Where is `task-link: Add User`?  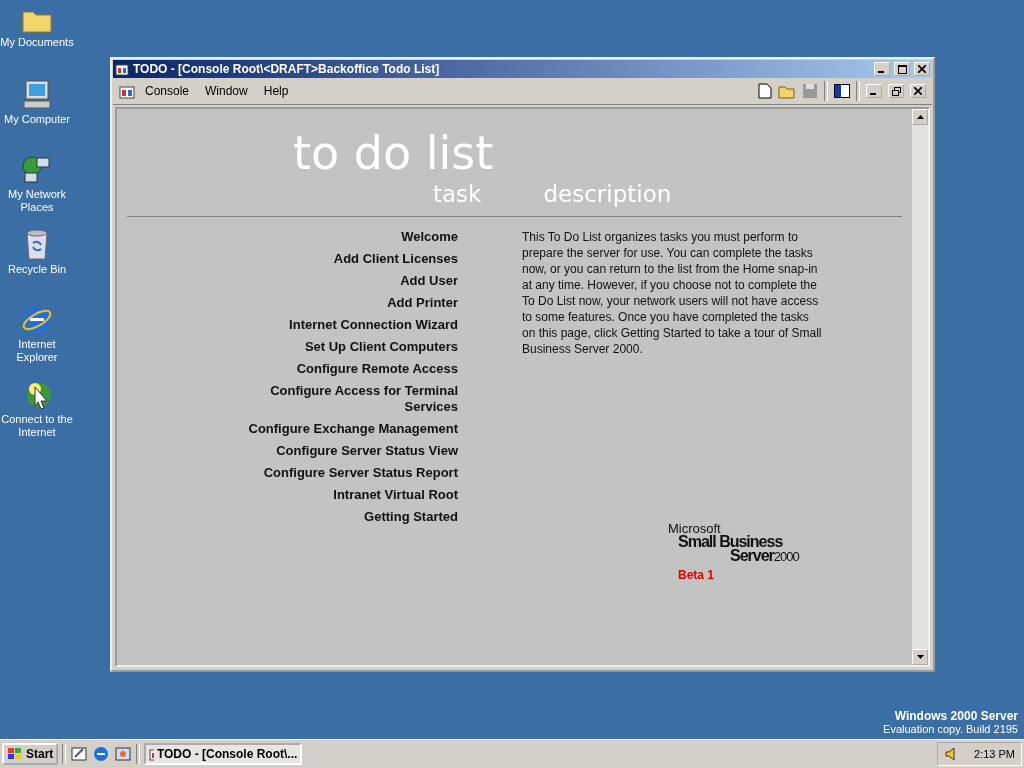 task-link: Add User is located at coordinates (429, 281).